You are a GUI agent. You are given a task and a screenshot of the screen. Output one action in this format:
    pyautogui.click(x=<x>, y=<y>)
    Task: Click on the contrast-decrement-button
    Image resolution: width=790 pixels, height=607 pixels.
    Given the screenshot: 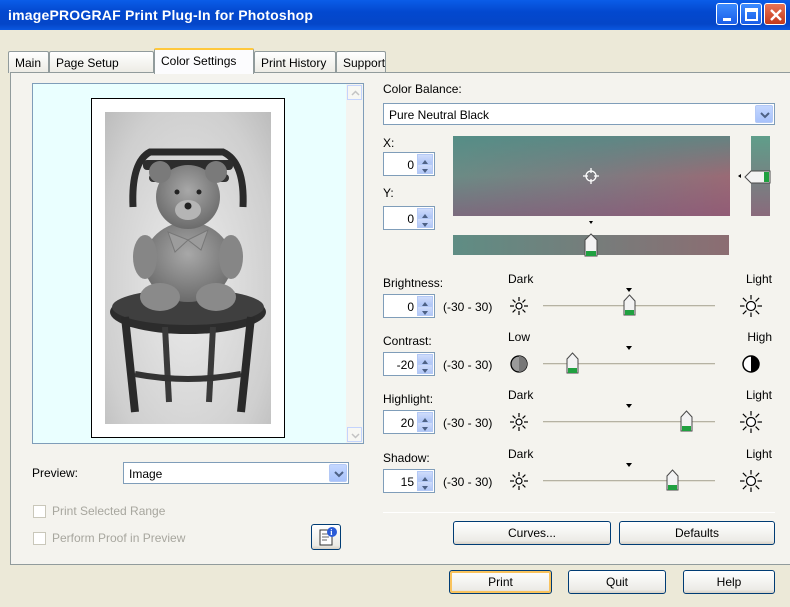 What is the action you would take?
    pyautogui.click(x=425, y=369)
    